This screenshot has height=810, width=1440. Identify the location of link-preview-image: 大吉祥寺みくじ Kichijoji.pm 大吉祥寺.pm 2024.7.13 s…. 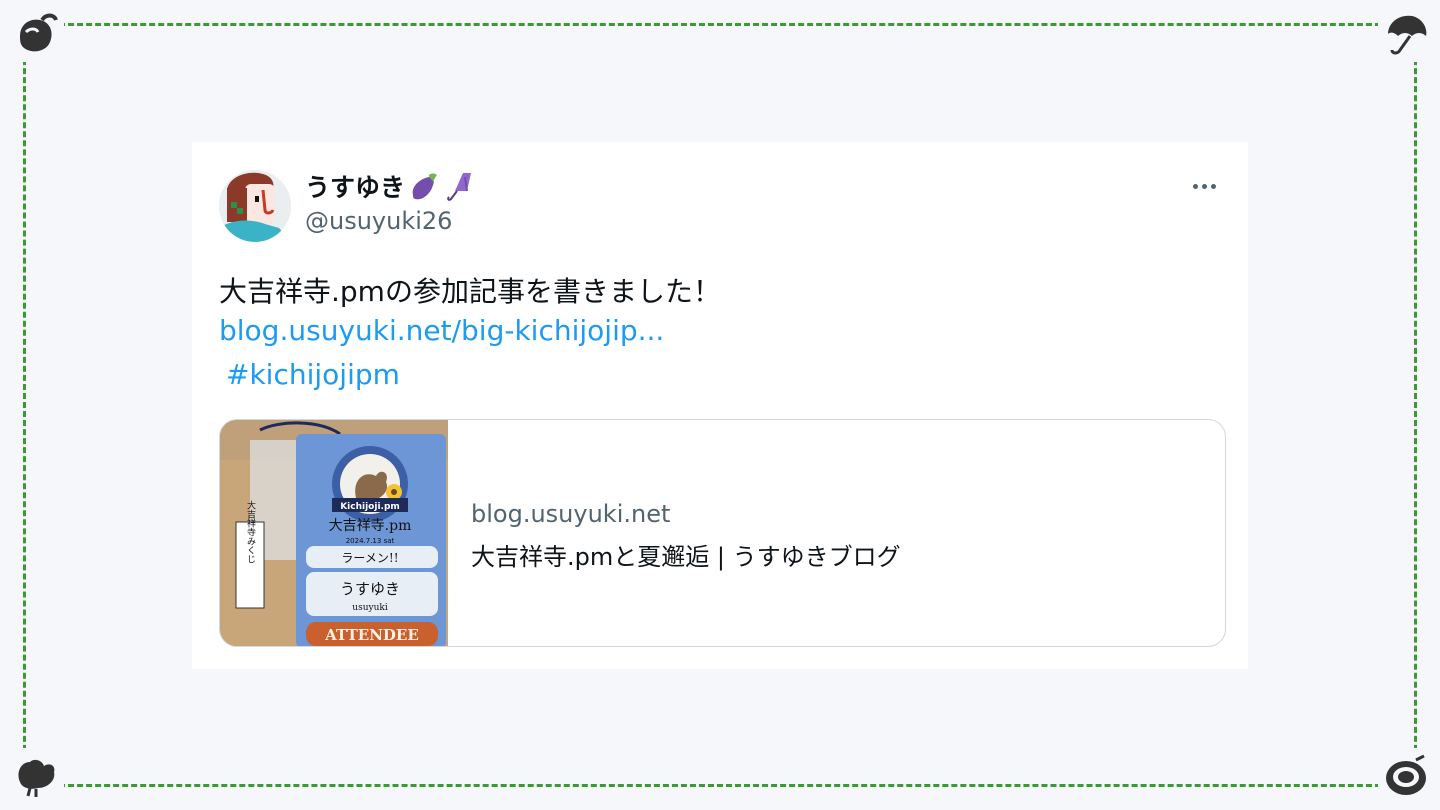
(334, 533).